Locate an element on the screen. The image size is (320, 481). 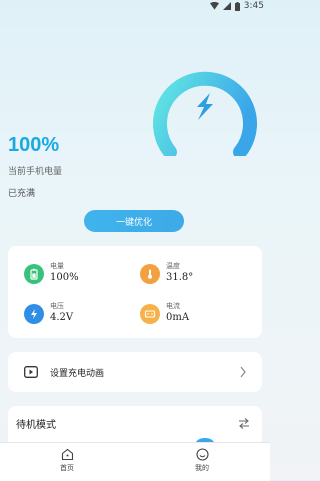
stat-temperature-value: 31.8° is located at coordinates (180, 277).